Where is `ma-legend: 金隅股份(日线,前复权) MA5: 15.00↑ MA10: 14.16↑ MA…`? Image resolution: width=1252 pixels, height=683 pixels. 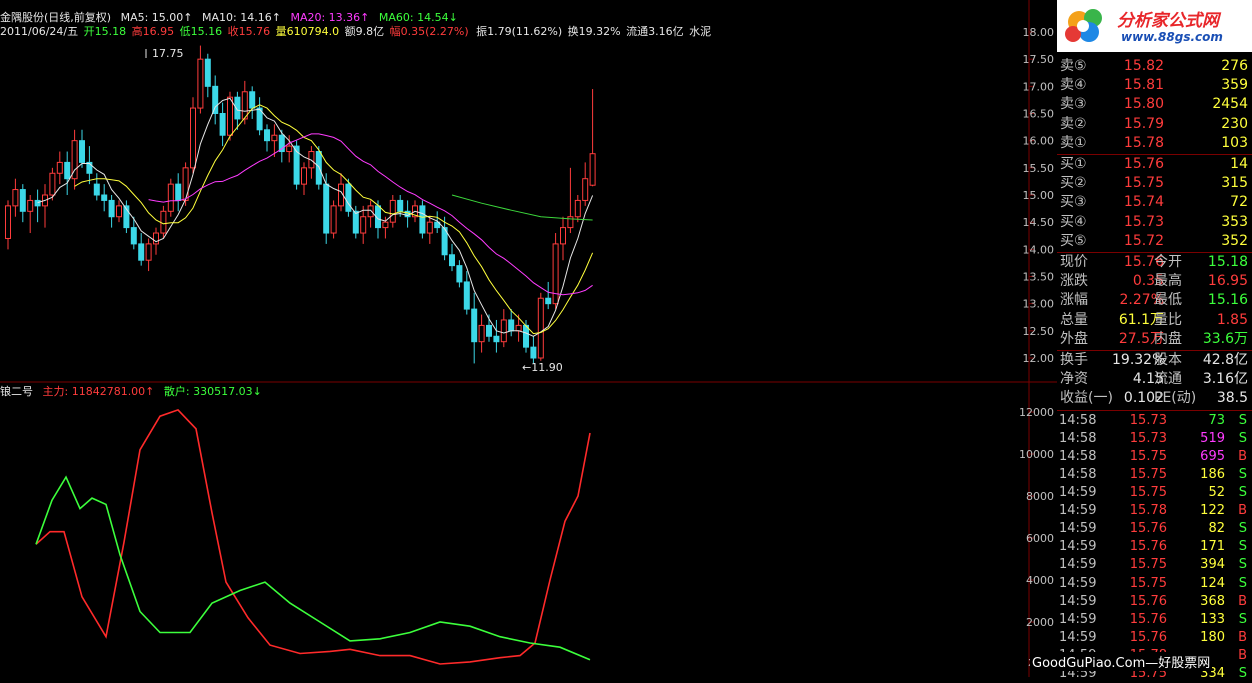
ma-legend: 金隅股份(日线,前复权) MA5: 15.00↑ MA10: 14.16↑ MA… is located at coordinates (232, 17).